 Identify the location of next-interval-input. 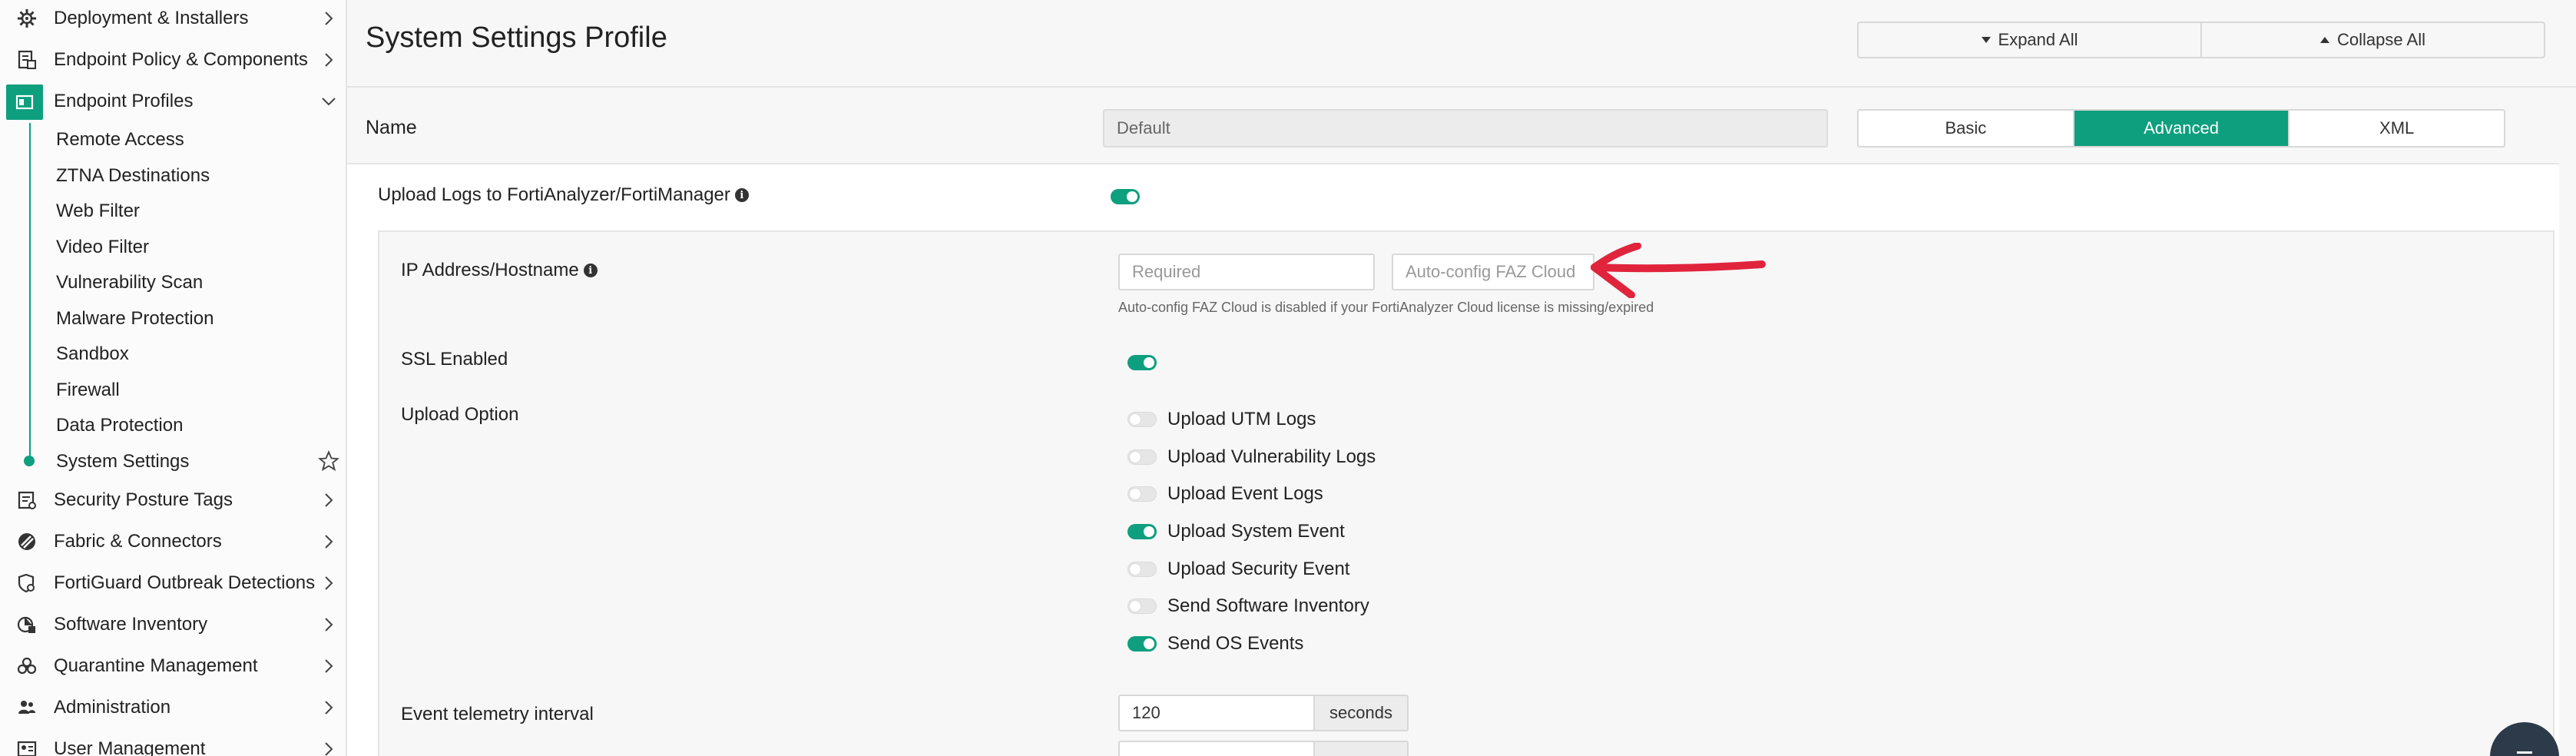
(1216, 749).